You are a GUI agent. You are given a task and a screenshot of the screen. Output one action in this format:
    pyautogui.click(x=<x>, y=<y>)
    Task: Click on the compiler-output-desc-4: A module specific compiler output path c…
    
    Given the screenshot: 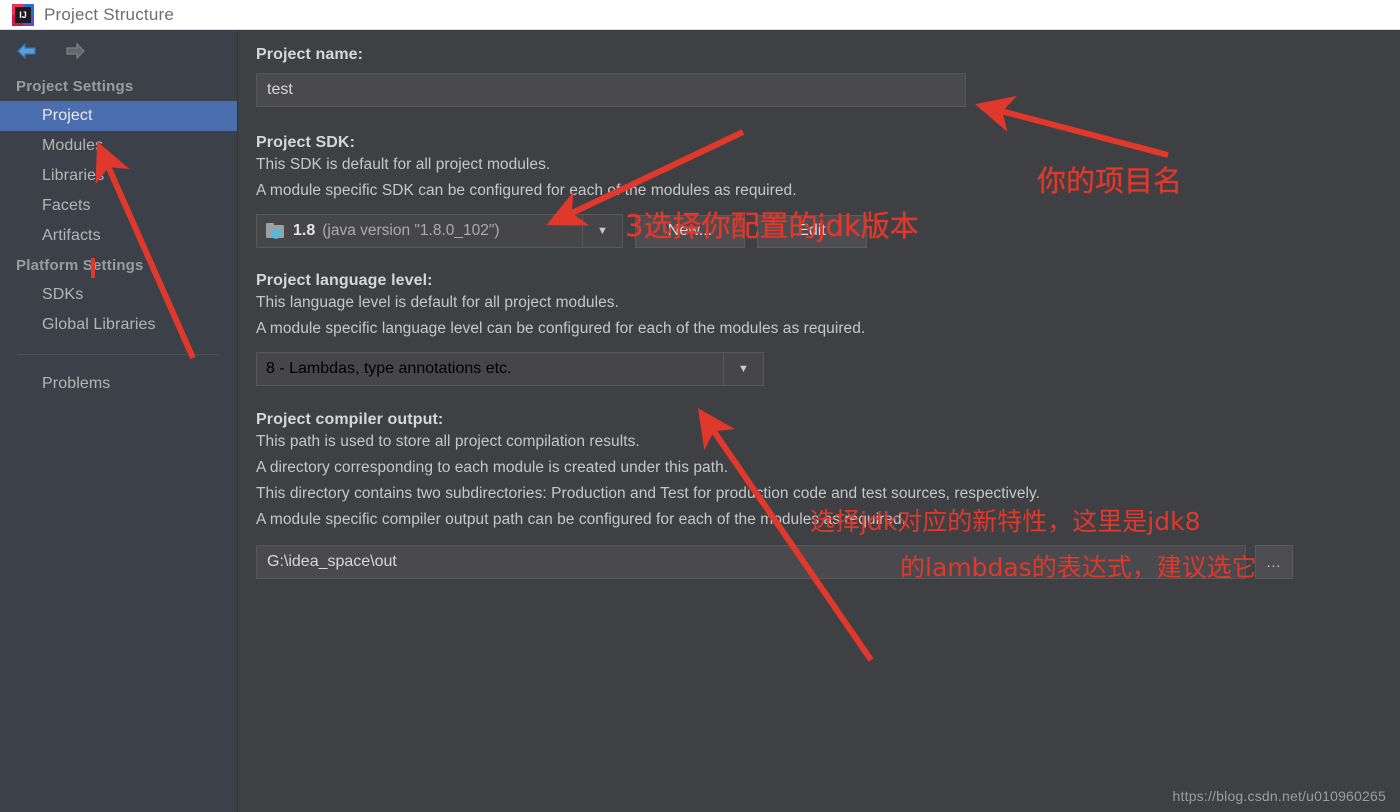 What is the action you would take?
    pyautogui.click(x=581, y=520)
    